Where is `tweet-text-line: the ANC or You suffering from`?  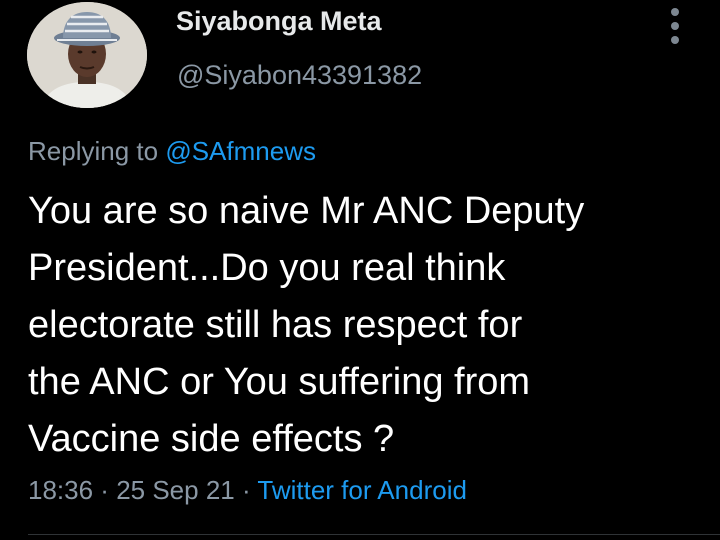 tweet-text-line: the ANC or You suffering from is located at coordinates (279, 382).